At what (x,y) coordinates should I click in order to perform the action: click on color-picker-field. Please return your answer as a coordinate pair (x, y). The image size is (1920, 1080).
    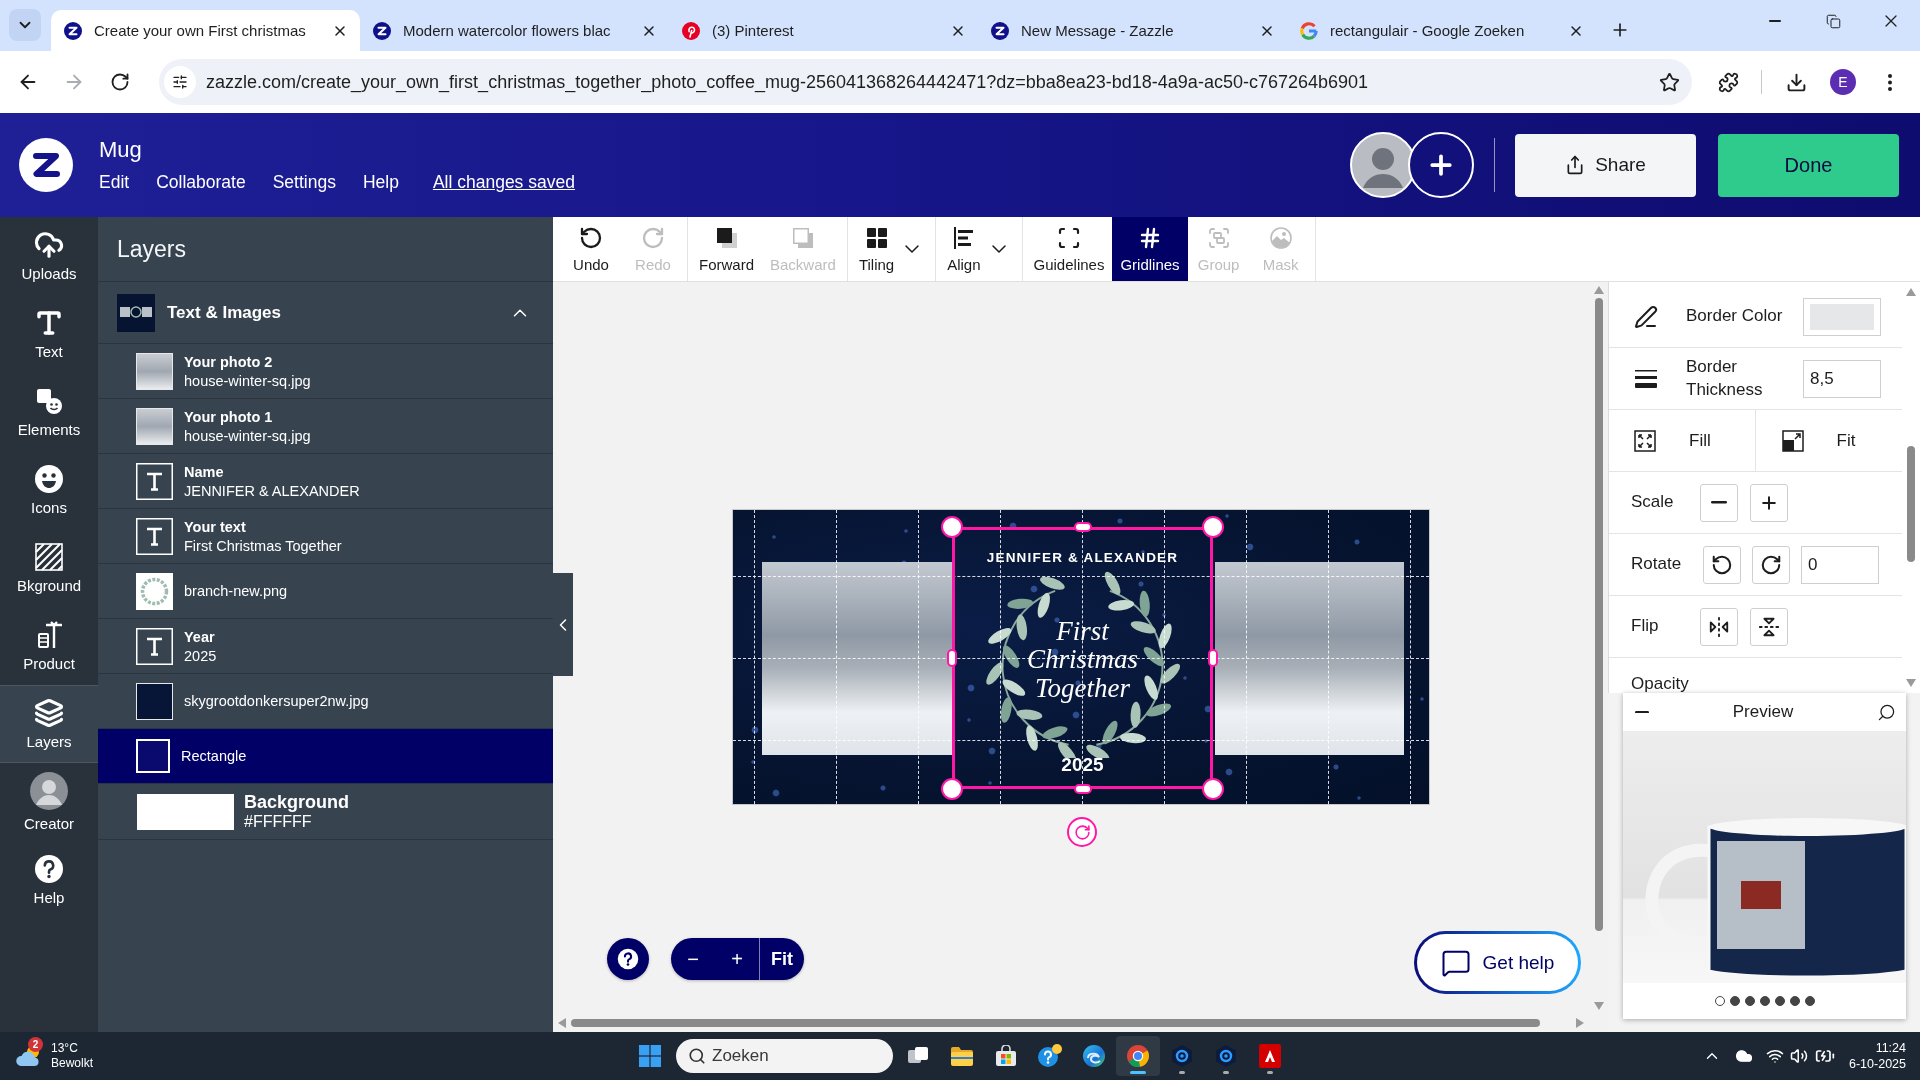
    Looking at the image, I should click on (1842, 316).